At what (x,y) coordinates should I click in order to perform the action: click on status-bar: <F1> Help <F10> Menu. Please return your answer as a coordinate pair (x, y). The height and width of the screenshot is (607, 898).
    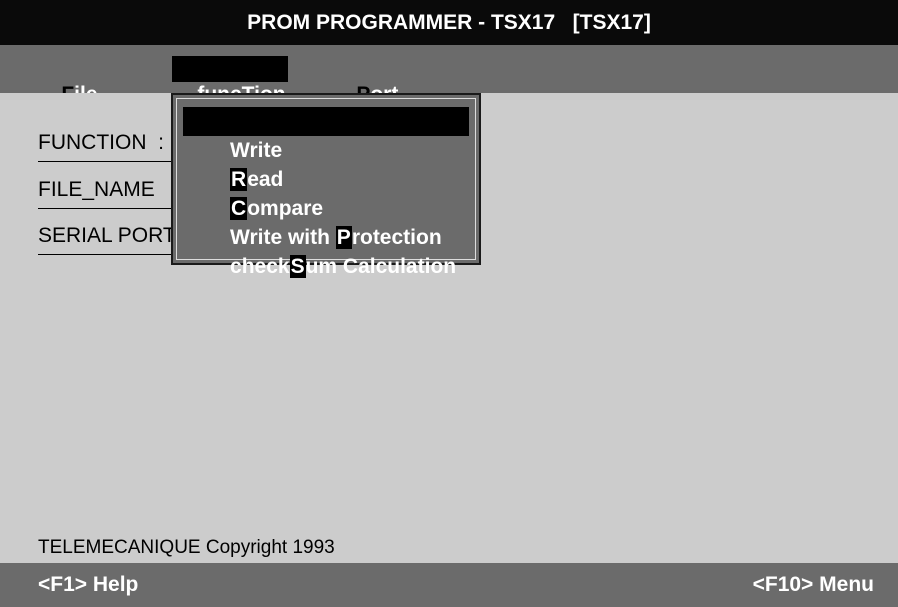
    Looking at the image, I should click on (449, 585).